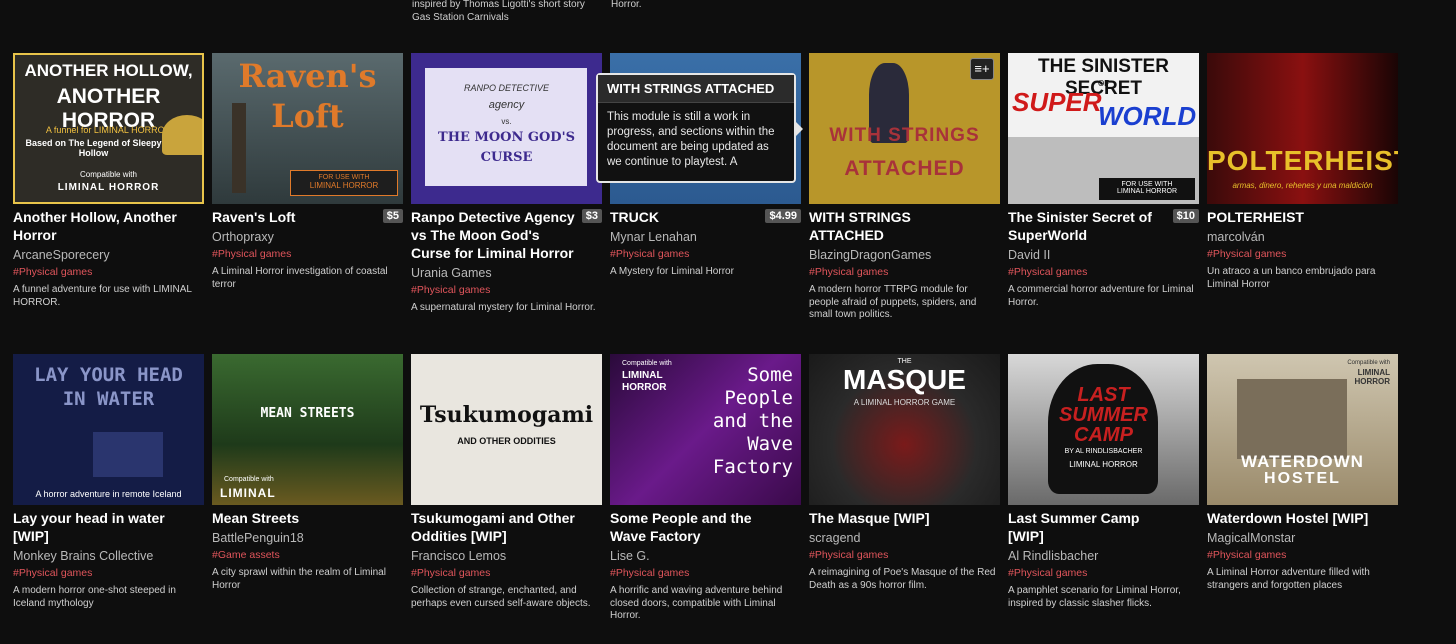 The image size is (1456, 644). What do you see at coordinates (498, 5) in the screenshot?
I see `prev-desc-line: inspired by Thomas Ligotti's short story` at bounding box center [498, 5].